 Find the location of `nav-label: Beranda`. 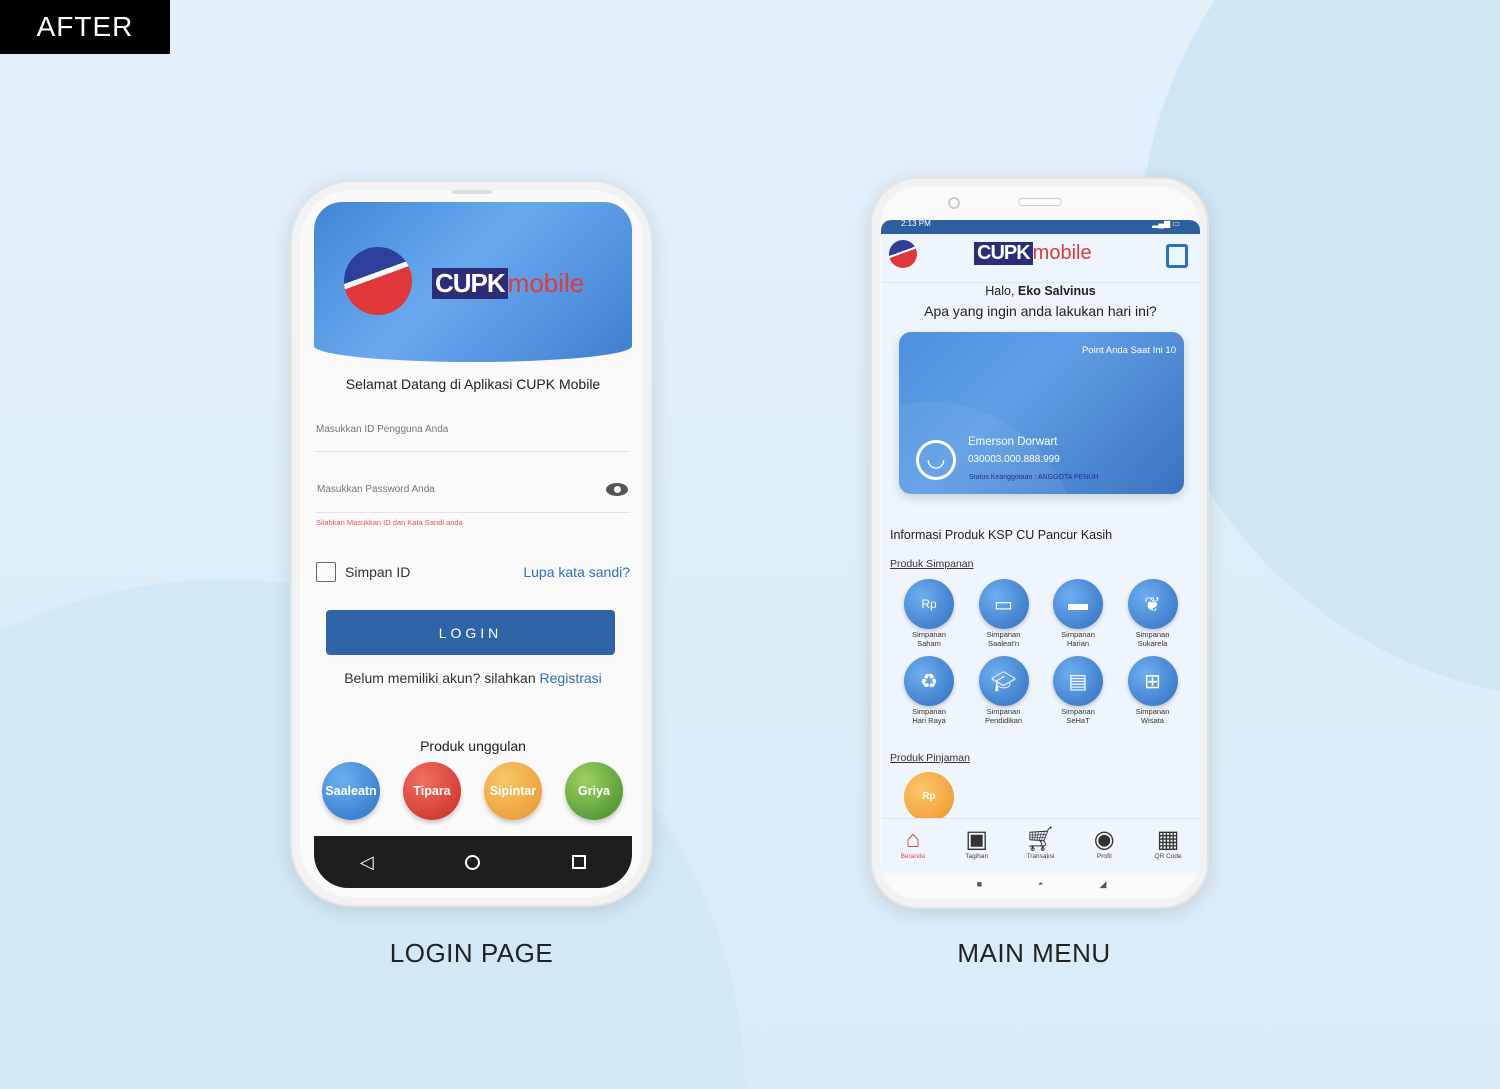

nav-label: Beranda is located at coordinates (913, 856).